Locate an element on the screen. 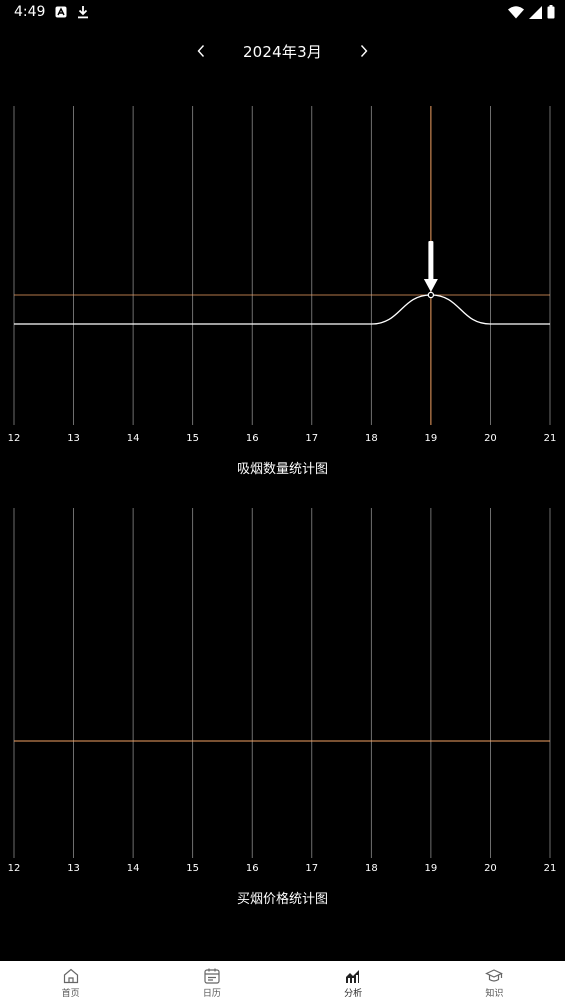 This screenshot has width=565, height=1004. pointer-arrow-head is located at coordinates (430, 285).